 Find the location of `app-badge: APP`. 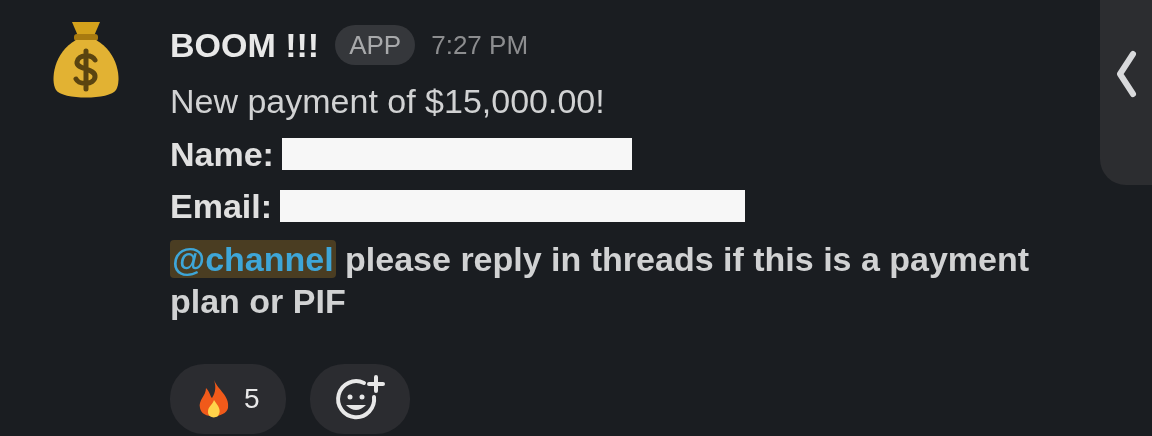

app-badge: APP is located at coordinates (375, 45).